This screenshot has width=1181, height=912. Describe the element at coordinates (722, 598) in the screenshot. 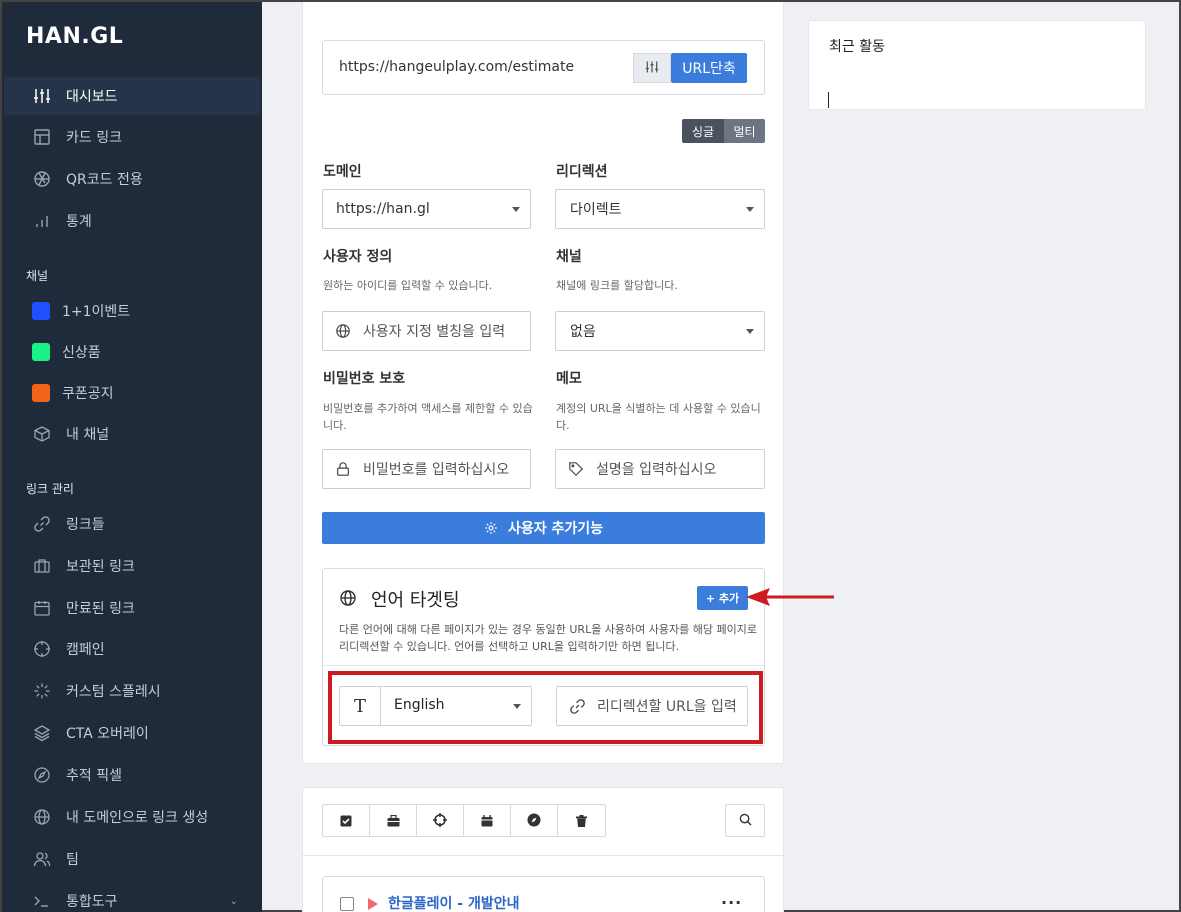

I see `add-language-button: + 추가` at that location.